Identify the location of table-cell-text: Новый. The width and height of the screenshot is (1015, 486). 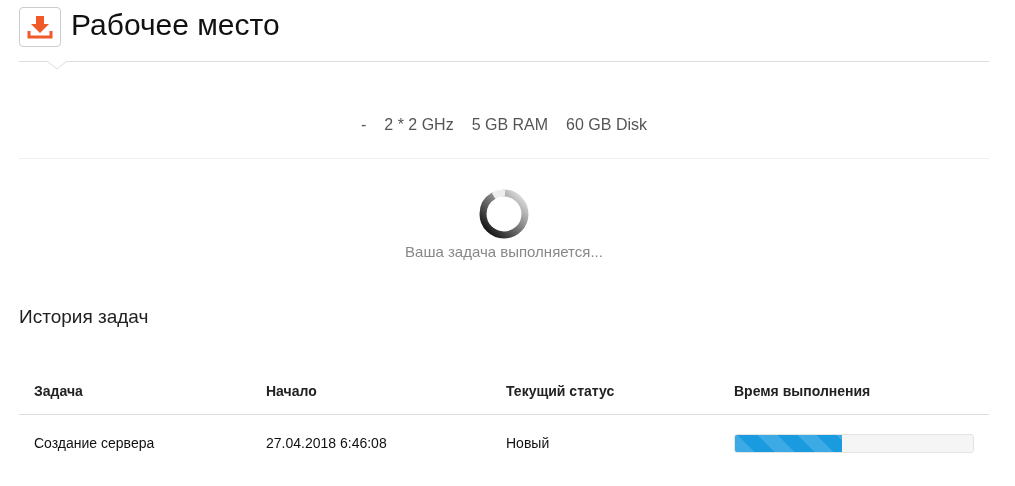
(528, 443).